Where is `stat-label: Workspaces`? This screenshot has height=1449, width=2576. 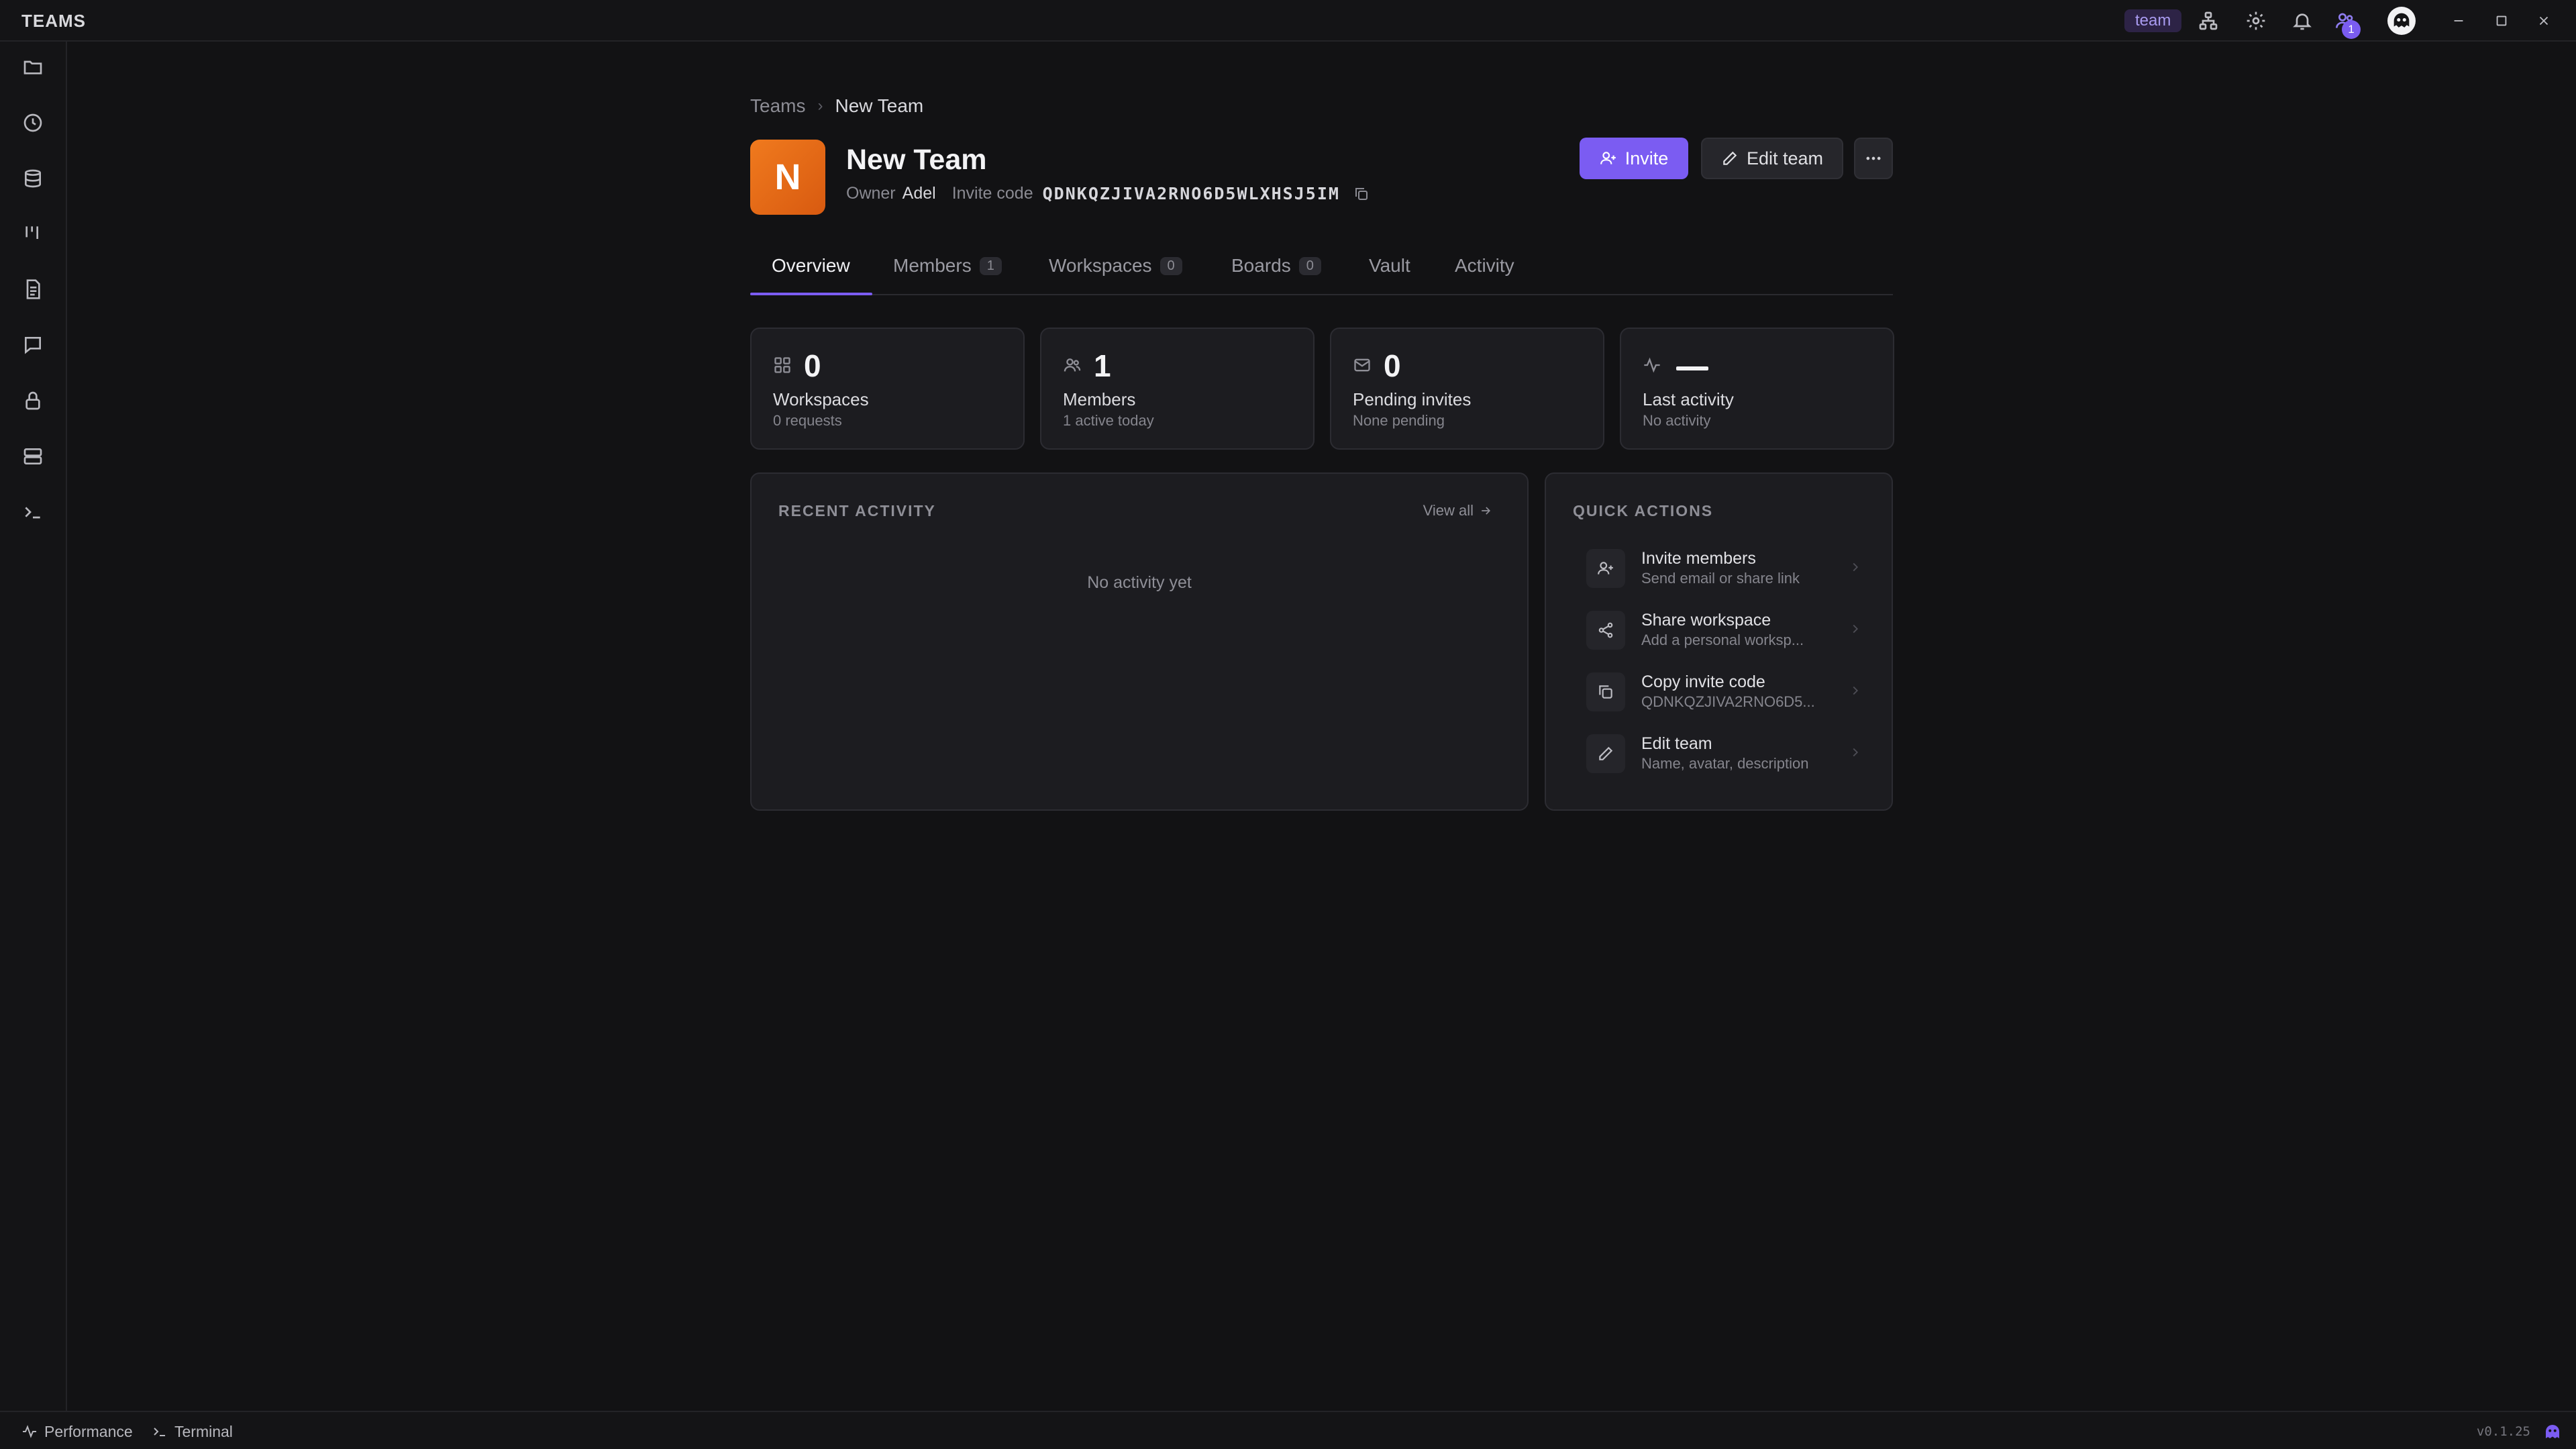
stat-label: Workspaces is located at coordinates (821, 399).